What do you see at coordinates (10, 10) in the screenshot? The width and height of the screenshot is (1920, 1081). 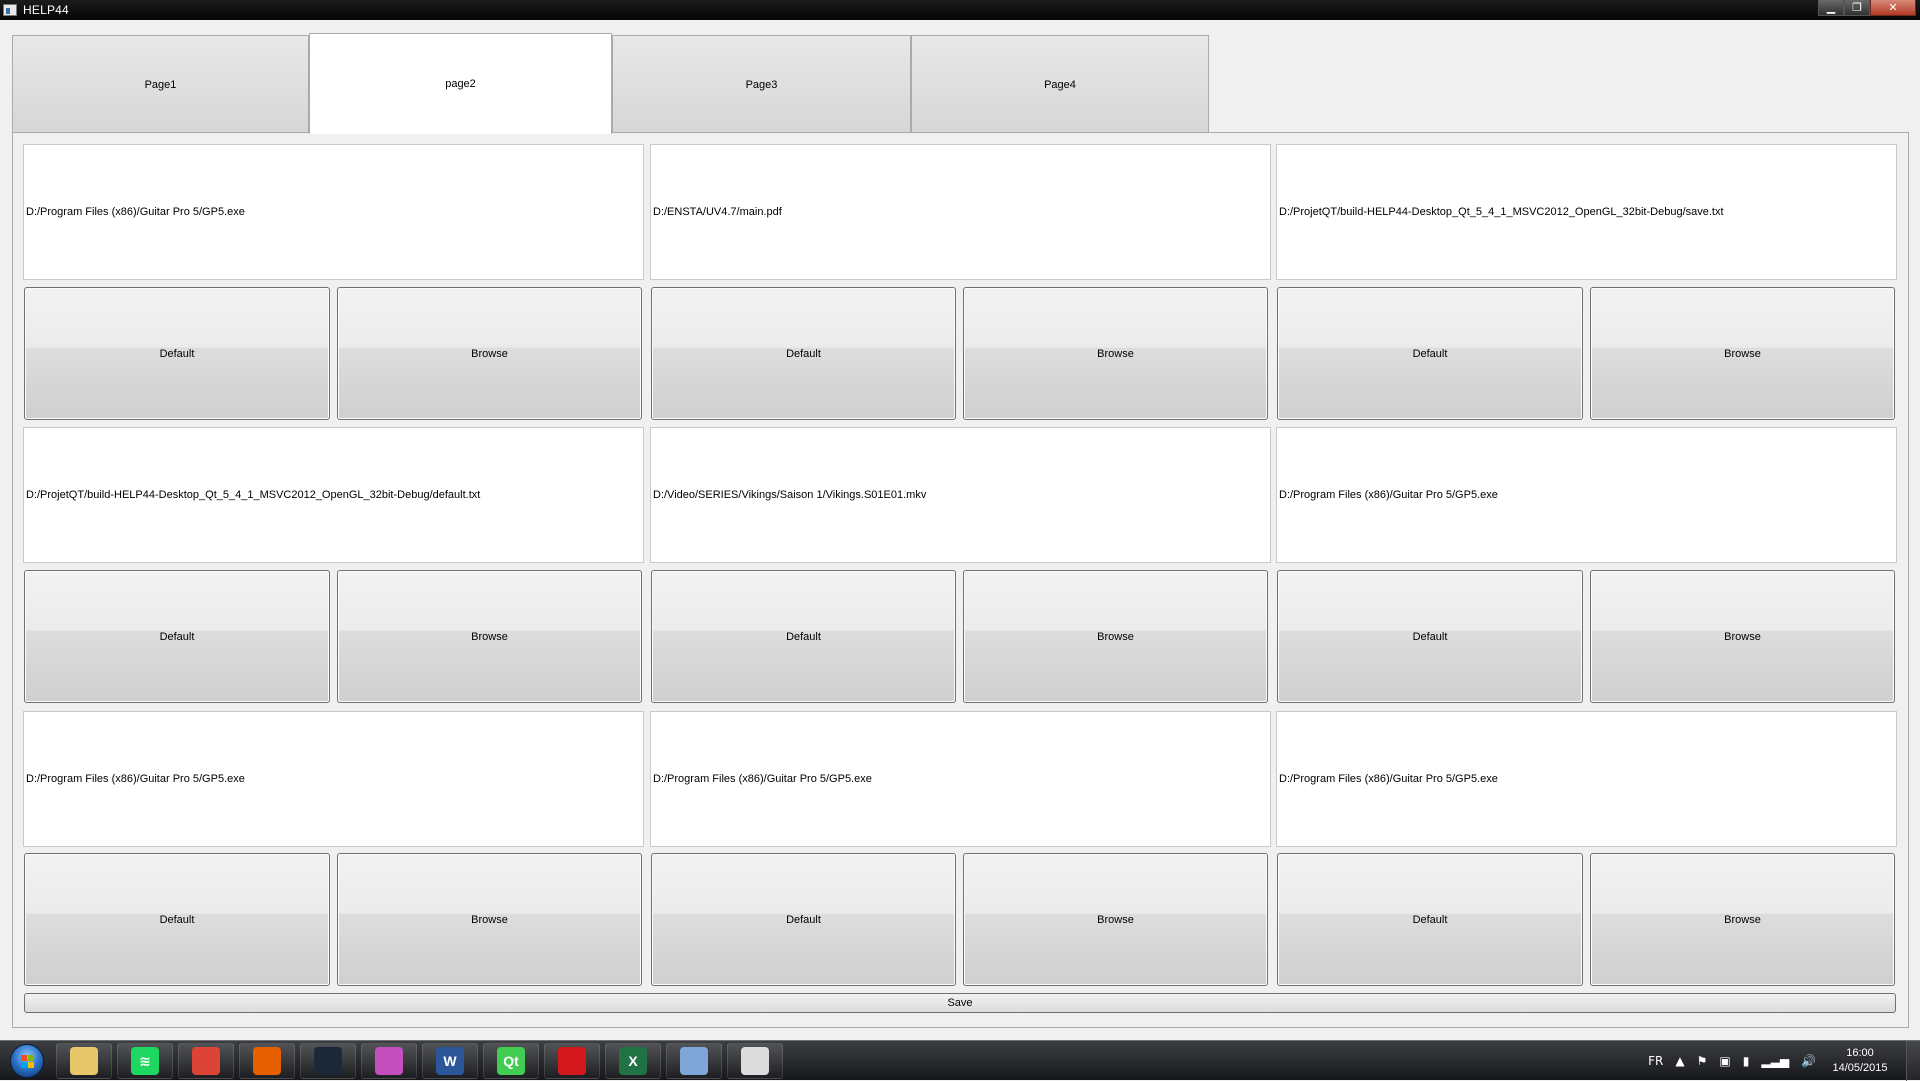 I see `app-window-icon` at bounding box center [10, 10].